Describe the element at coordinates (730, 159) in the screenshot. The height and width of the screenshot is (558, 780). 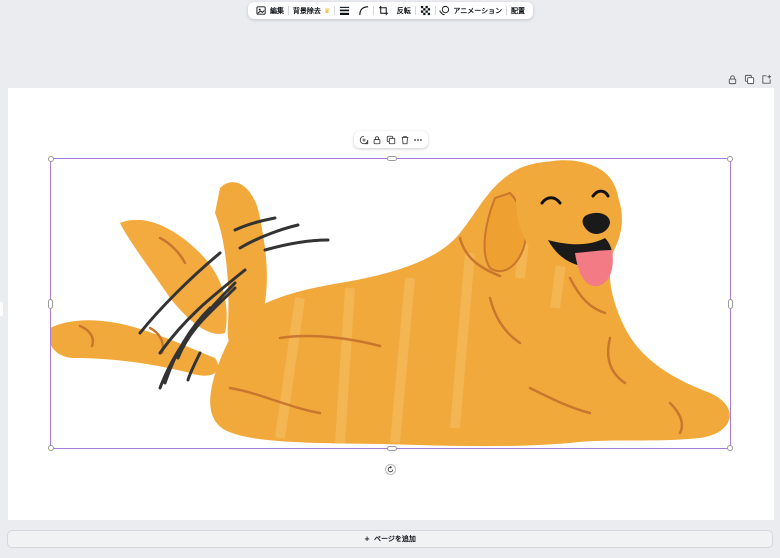
I see `resize-handle-top-right` at that location.